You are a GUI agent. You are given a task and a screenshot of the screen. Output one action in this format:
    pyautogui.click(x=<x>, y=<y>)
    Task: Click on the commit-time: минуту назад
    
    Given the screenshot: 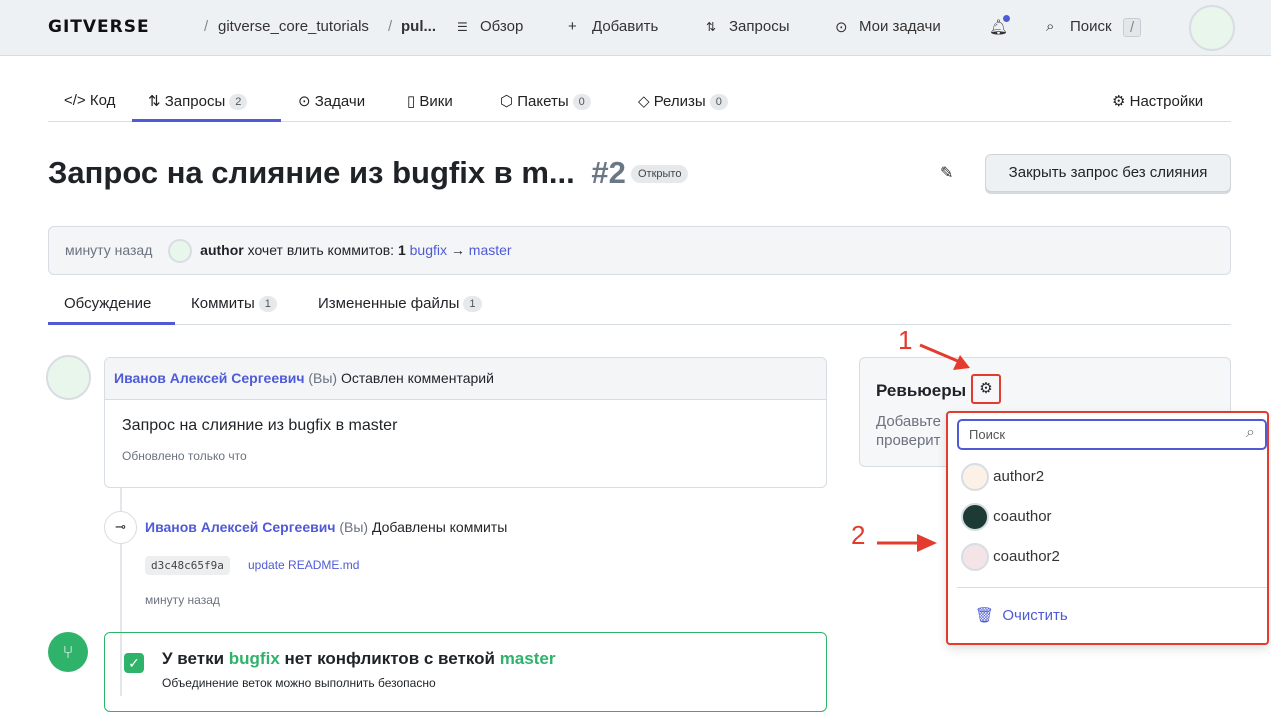 What is the action you would take?
    pyautogui.click(x=182, y=600)
    